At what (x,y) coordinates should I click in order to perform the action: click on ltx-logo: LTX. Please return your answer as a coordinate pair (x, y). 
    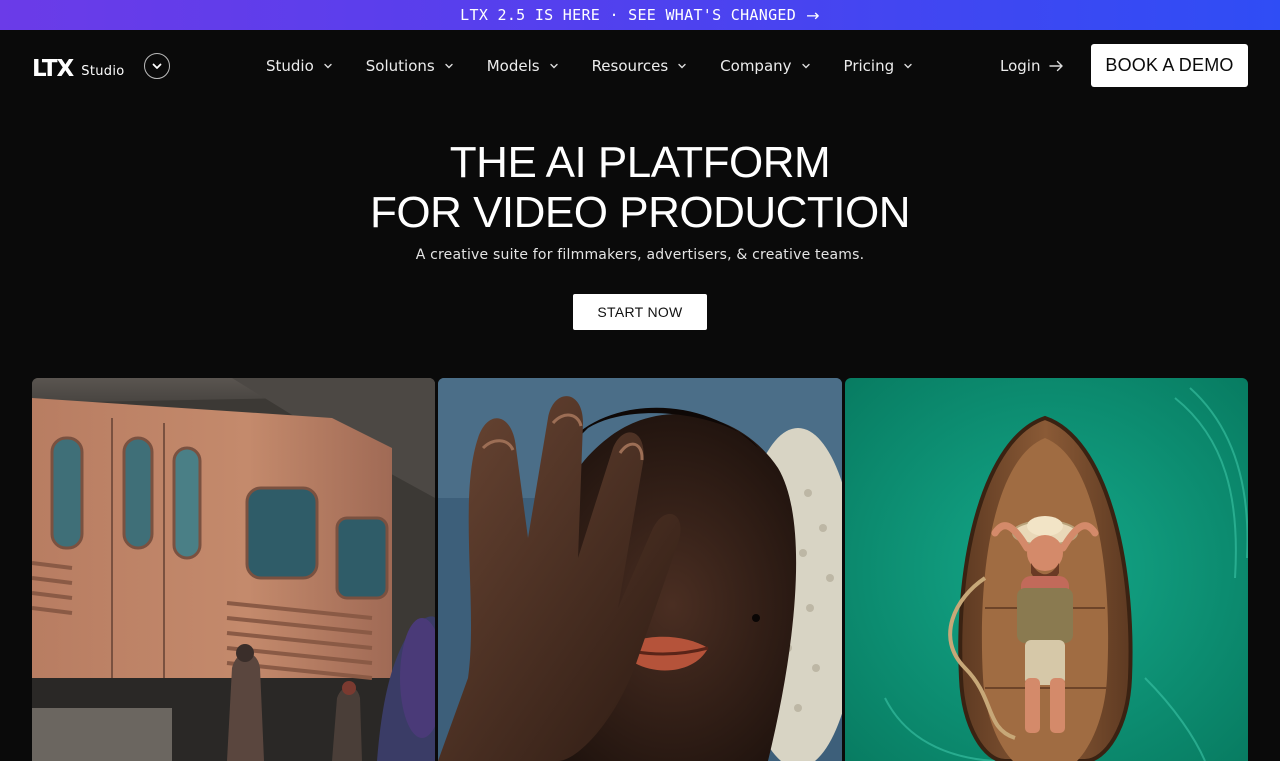
    Looking at the image, I should click on (53, 69).